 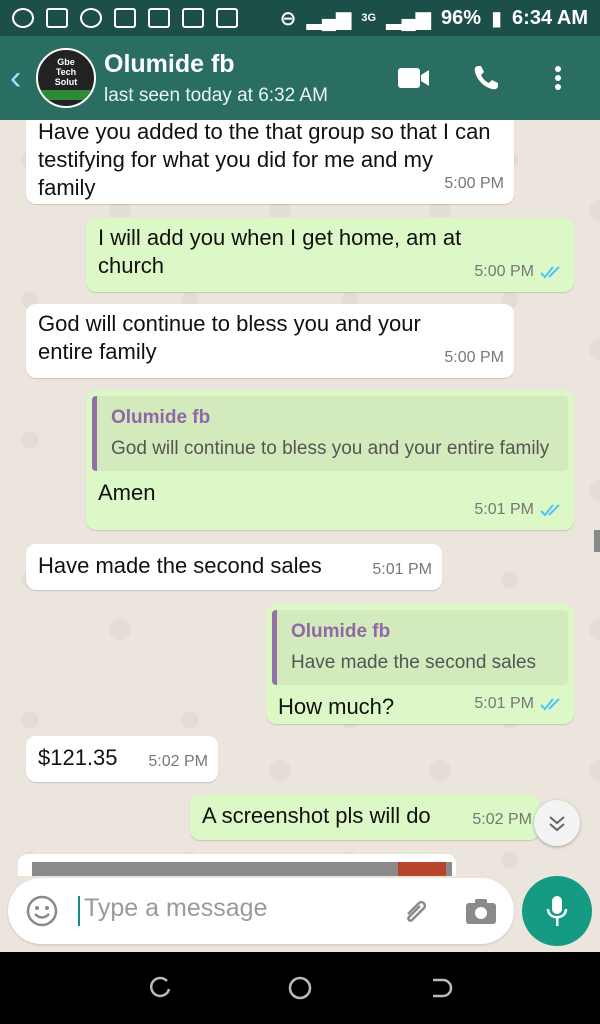 I want to click on back-icon: ‹, so click(x=18, y=78).